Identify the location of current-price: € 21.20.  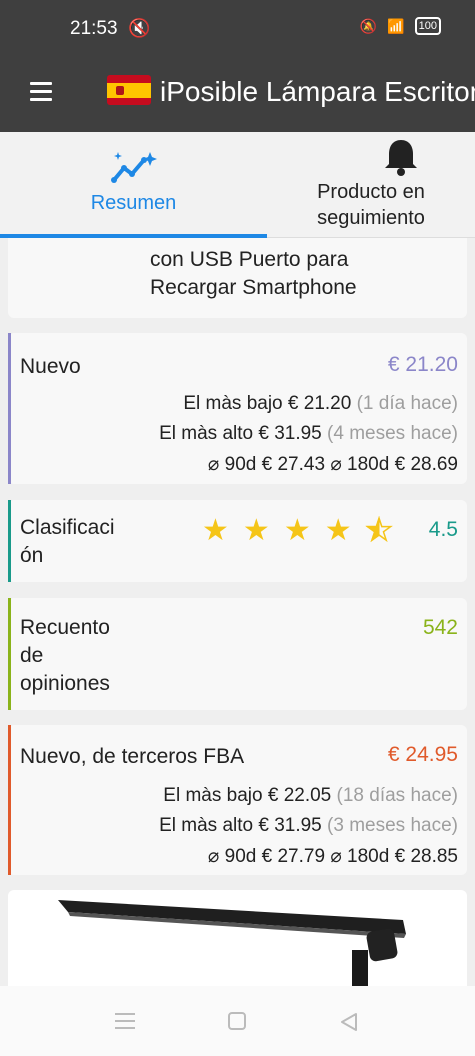
(422, 364).